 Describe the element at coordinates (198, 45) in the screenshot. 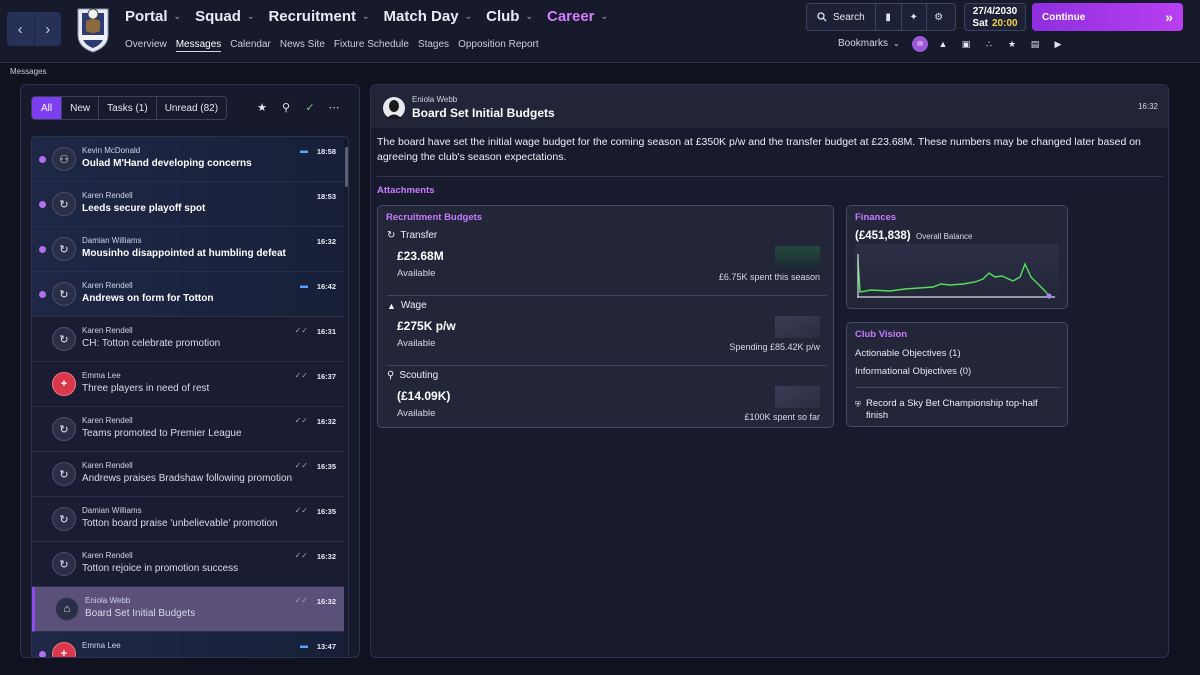

I see `subnav-messages: Messages` at that location.